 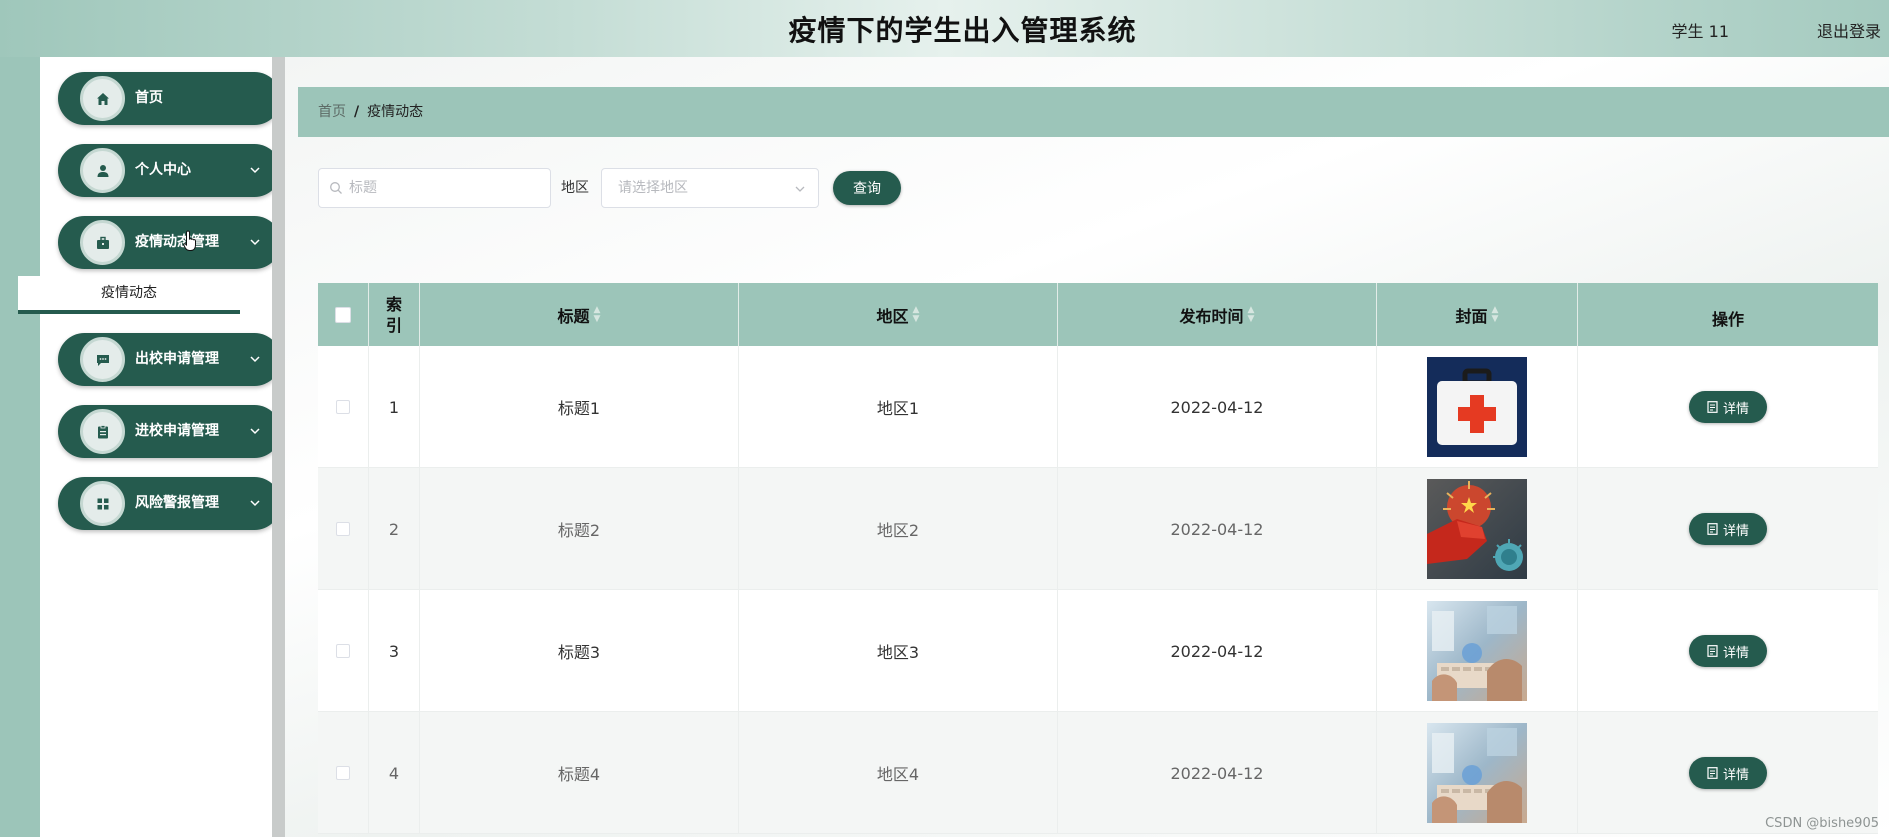 I want to click on header-region: 地区 ▲ ▼, so click(x=898, y=314).